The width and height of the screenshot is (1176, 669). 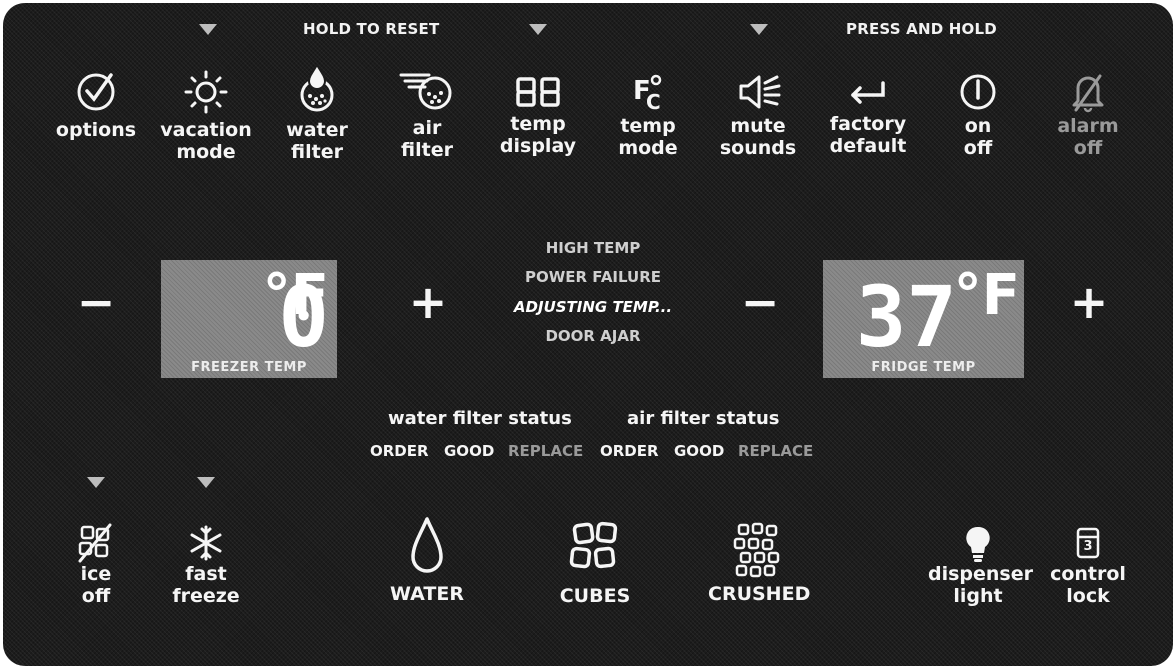 I want to click on water-drop-icon, so click(x=427, y=545).